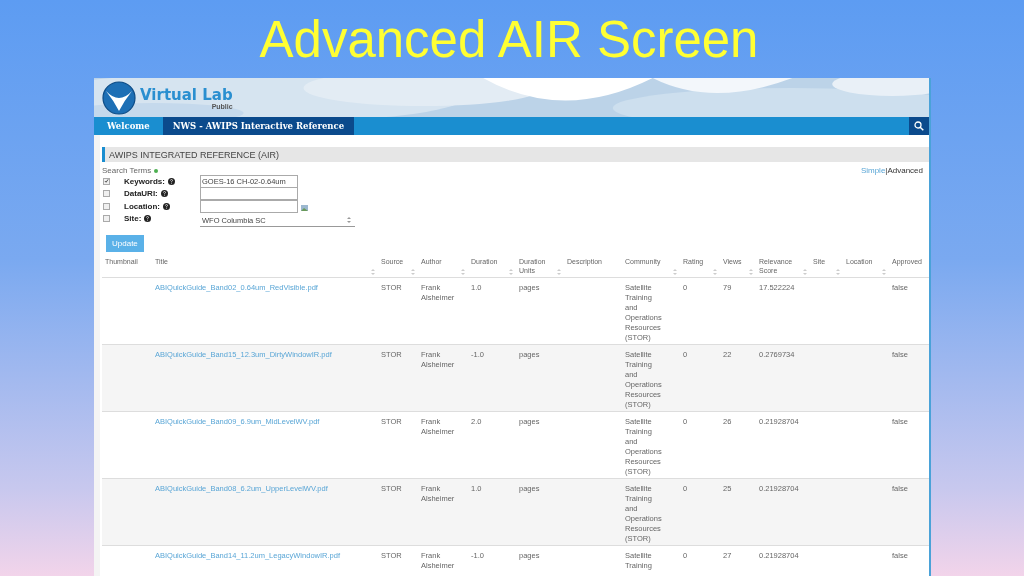  Describe the element at coordinates (515, 154) in the screenshot. I see `section-title: AWIPS INTEGRATED REFERENCE (AIR)` at that location.